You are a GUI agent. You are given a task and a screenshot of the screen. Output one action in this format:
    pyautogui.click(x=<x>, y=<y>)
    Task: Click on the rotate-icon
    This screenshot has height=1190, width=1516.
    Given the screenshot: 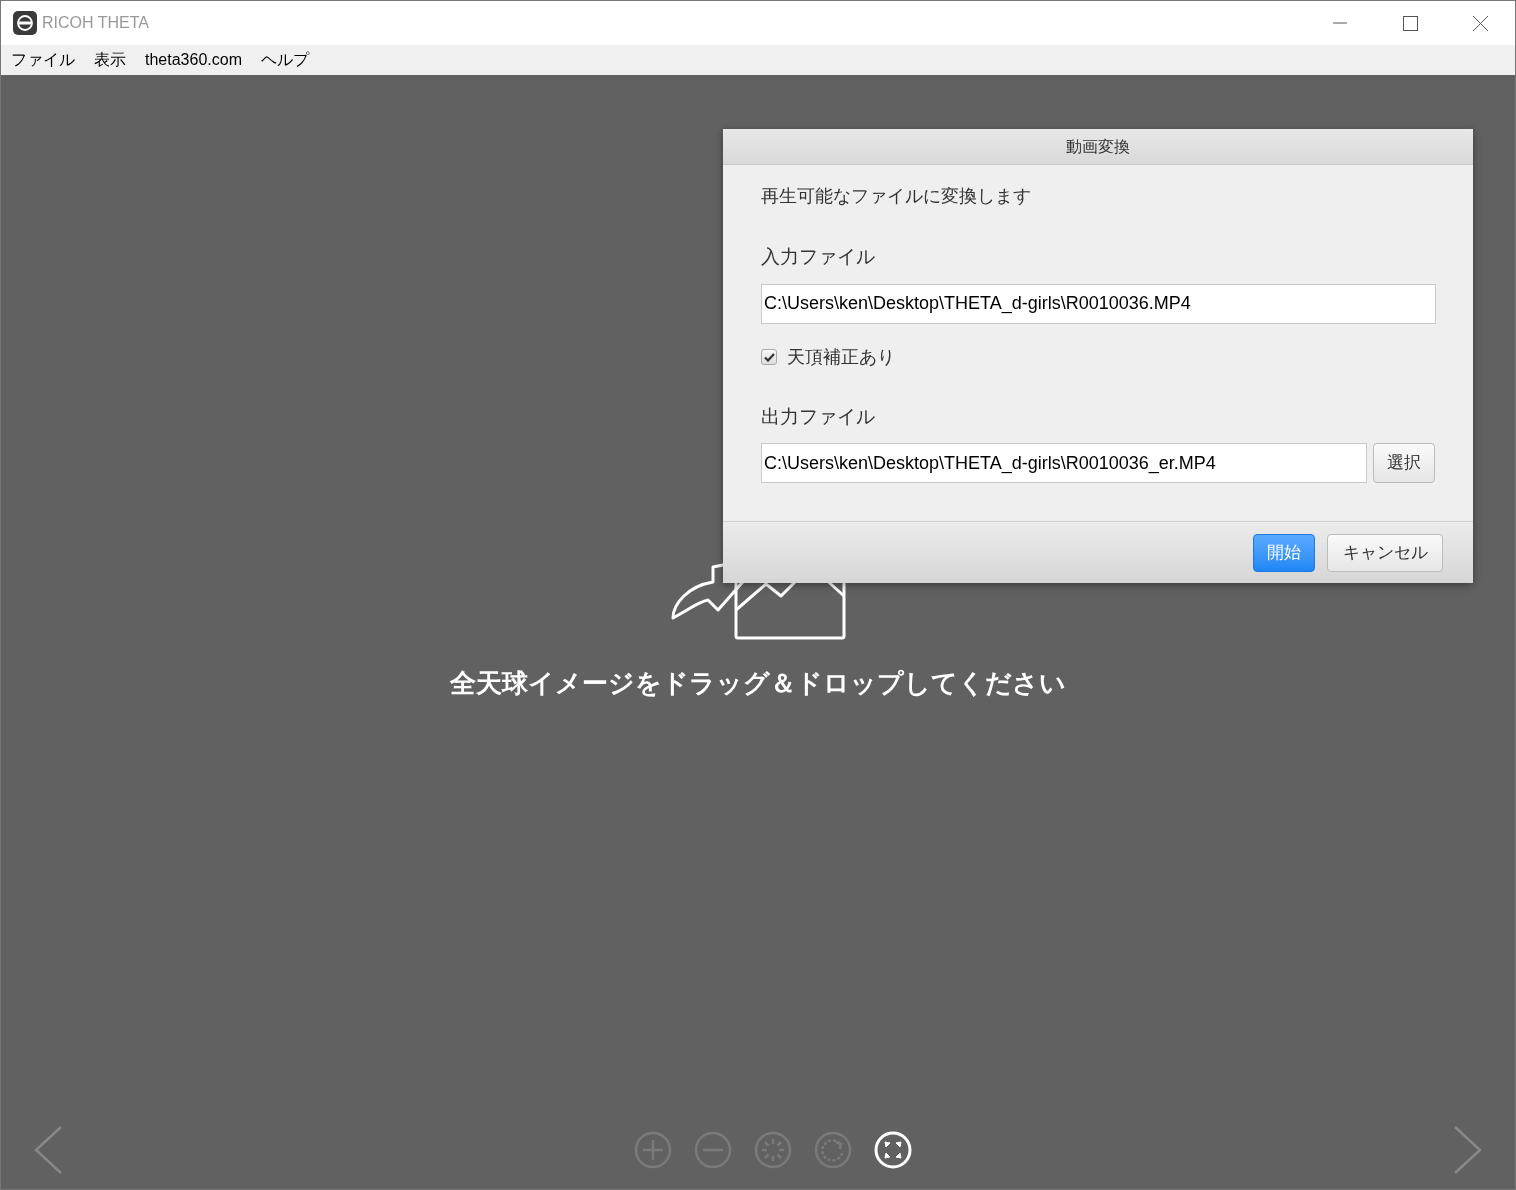 What is the action you would take?
    pyautogui.click(x=833, y=1150)
    